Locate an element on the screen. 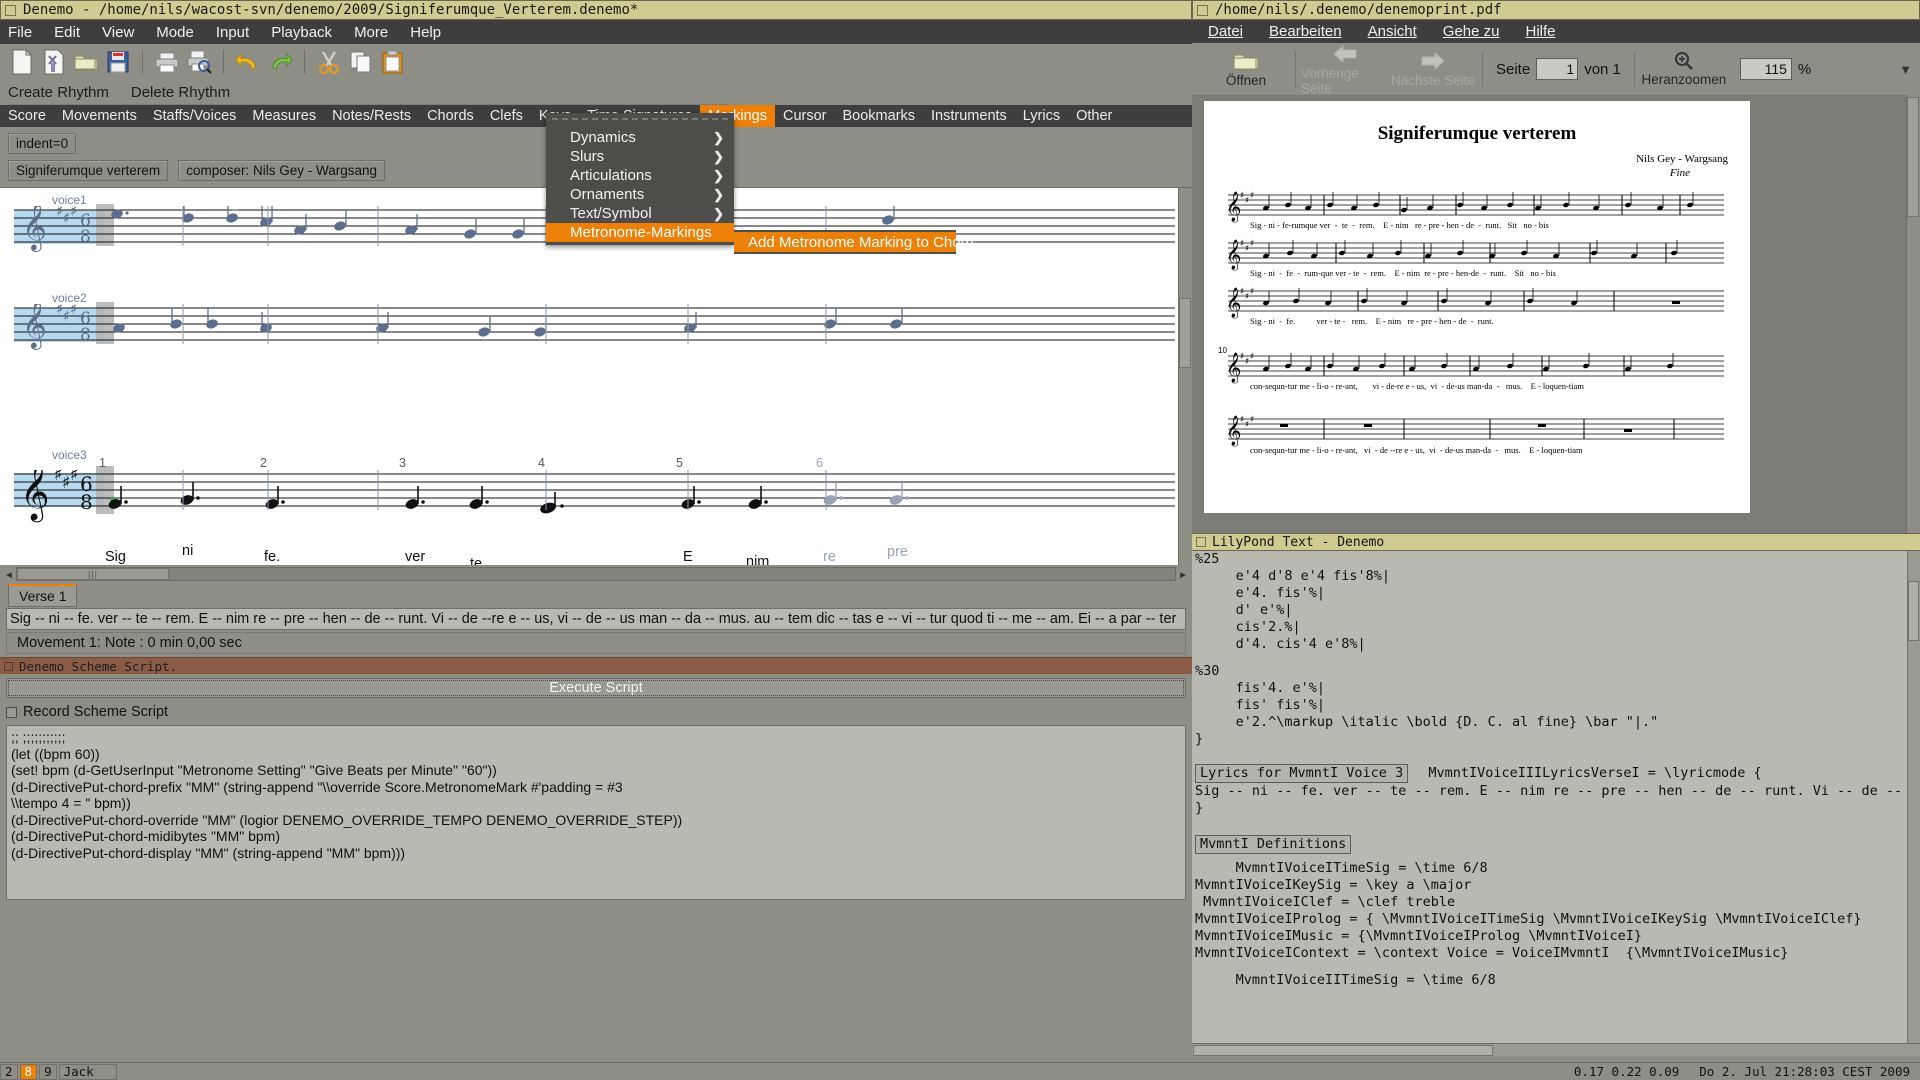 Image resolution: width=1920 pixels, height=1080 pixels. score-horizontal-scrollbar: ◂ ||| ▸ is located at coordinates (596, 574).